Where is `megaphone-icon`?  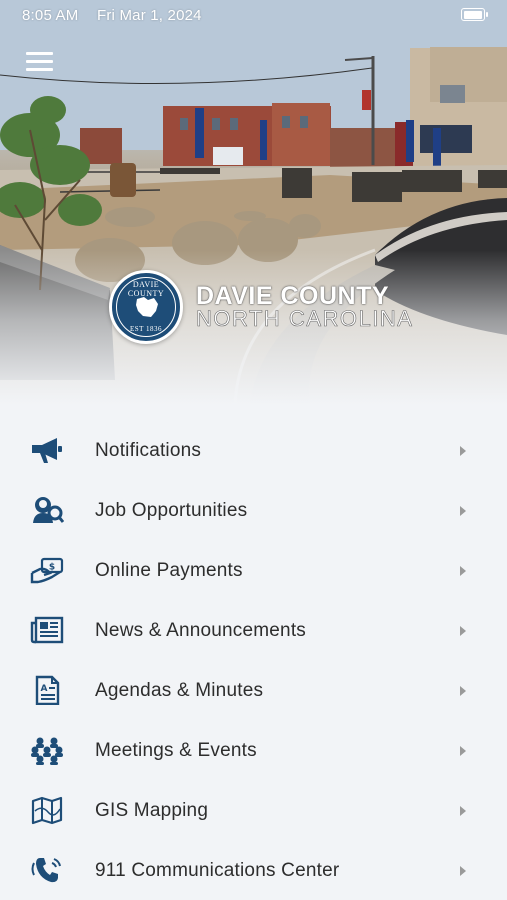 megaphone-icon is located at coordinates (47, 450).